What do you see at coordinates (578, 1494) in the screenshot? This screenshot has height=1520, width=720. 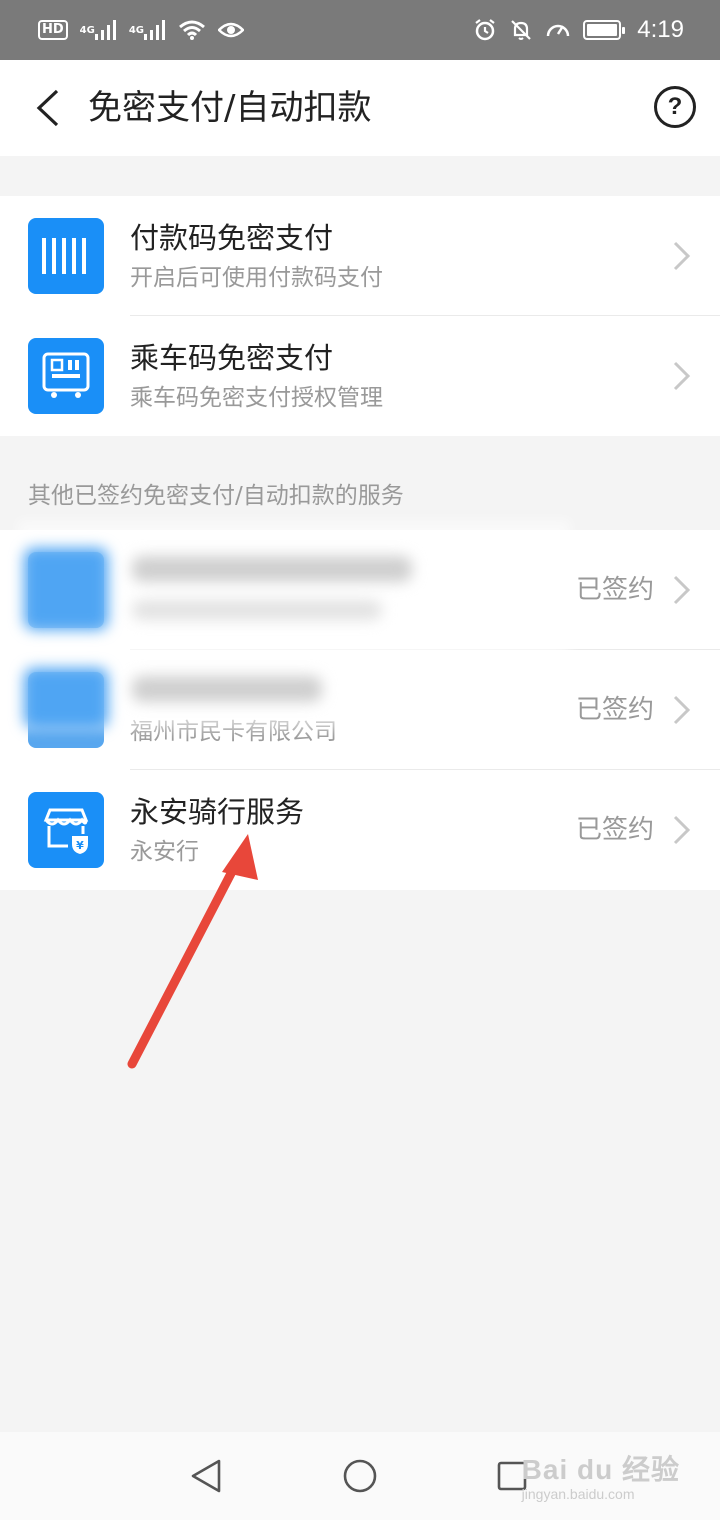 I see `watermark-url: jingyan.baidu.com` at bounding box center [578, 1494].